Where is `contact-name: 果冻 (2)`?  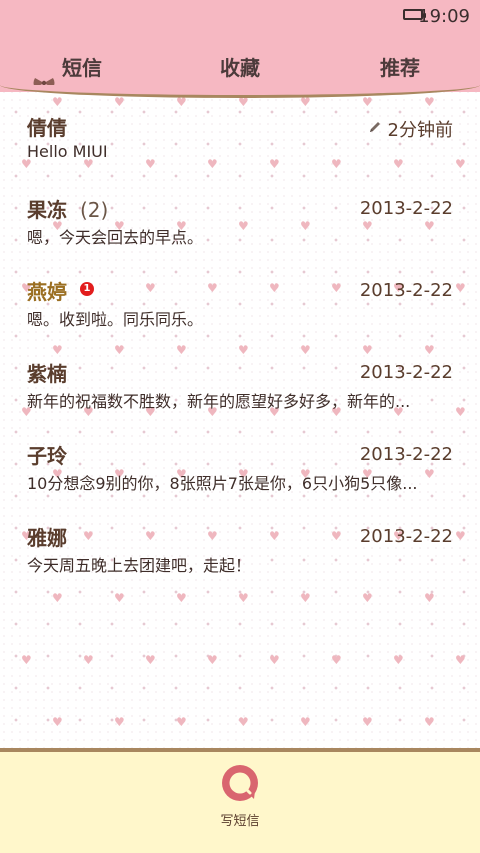
contact-name: 果冻 (2) is located at coordinates (67, 208).